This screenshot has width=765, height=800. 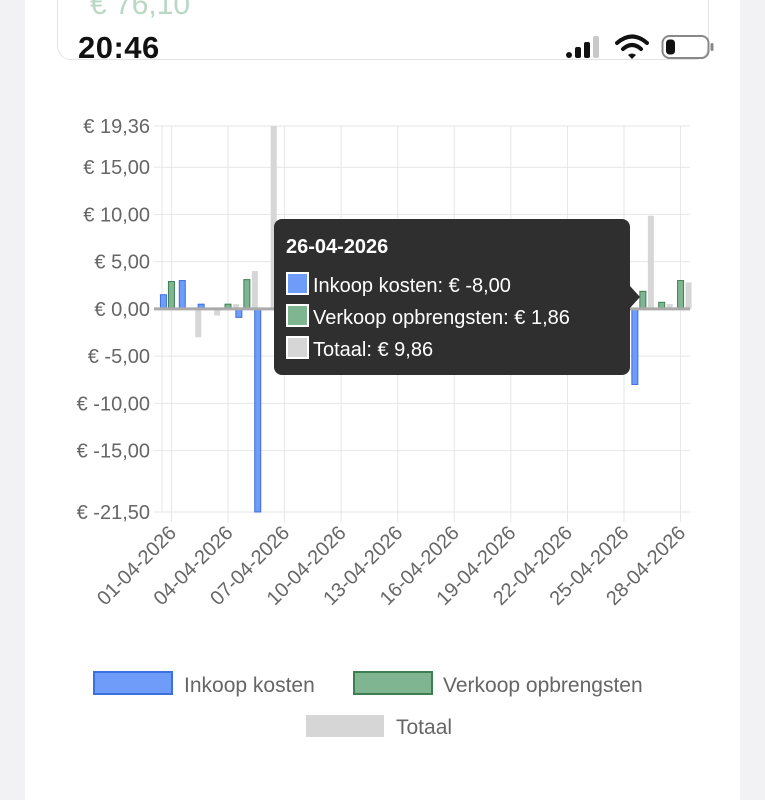 I want to click on tooltip-caret, so click(x=635, y=297).